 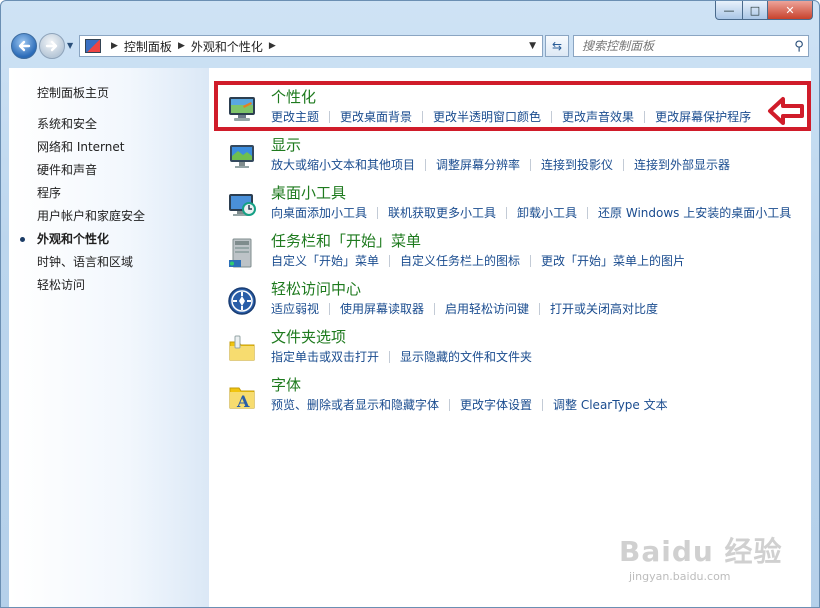 I want to click on address-dropdown-icon: ▼, so click(x=532, y=46).